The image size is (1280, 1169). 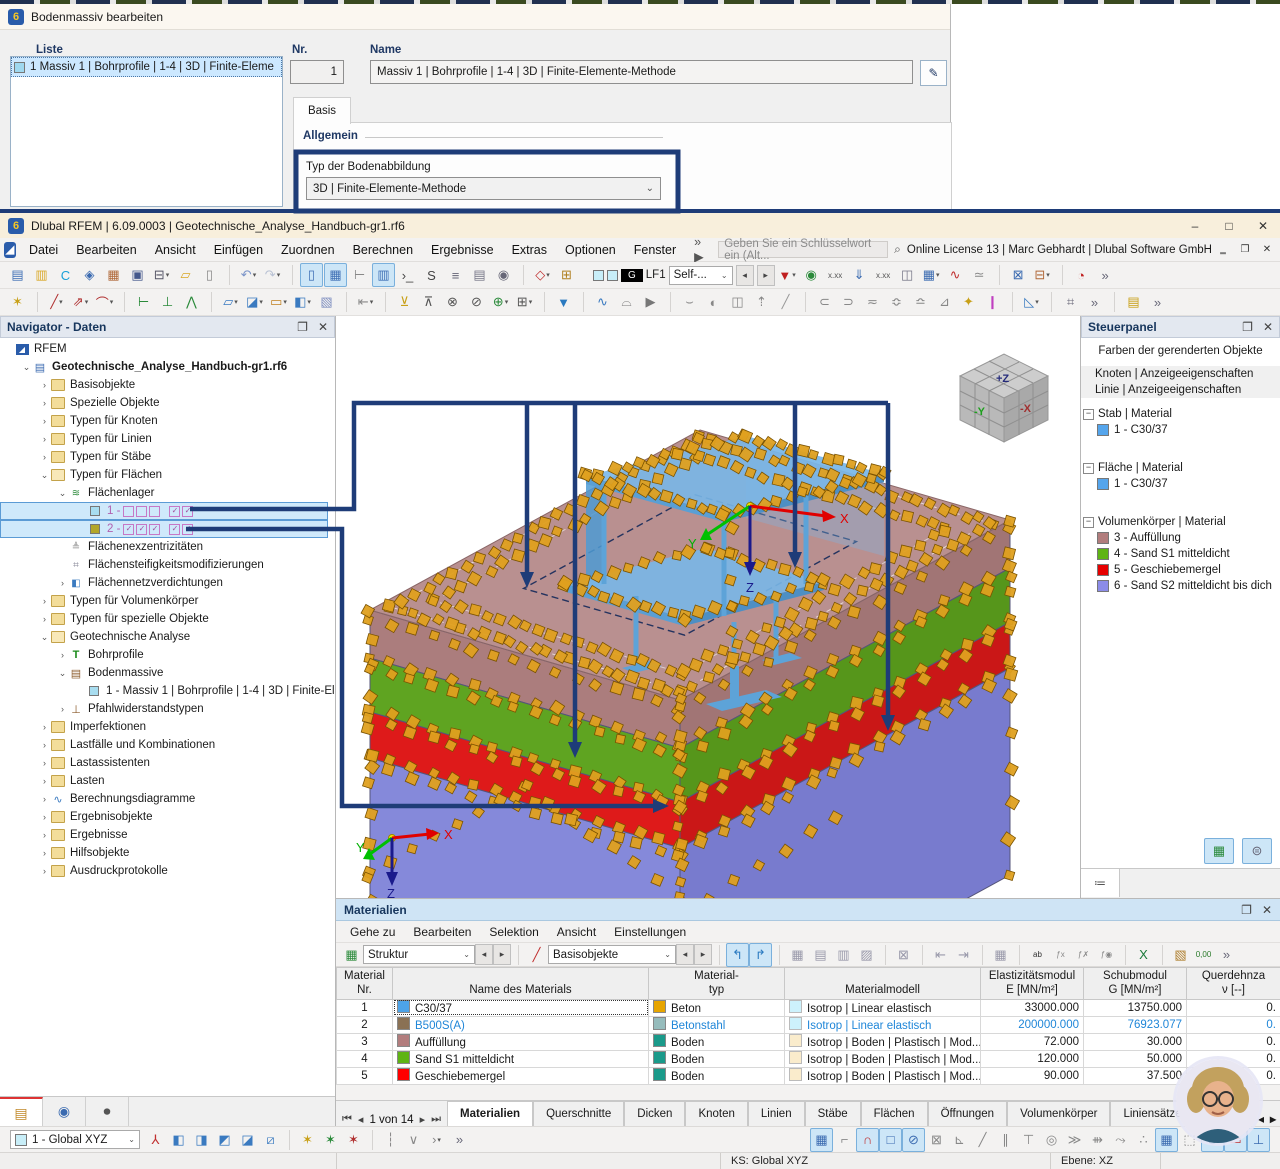 What do you see at coordinates (1180, 586) in the screenshot?
I see `legend-item: 6 - Sand S2 mitteldicht bis dich` at bounding box center [1180, 586].